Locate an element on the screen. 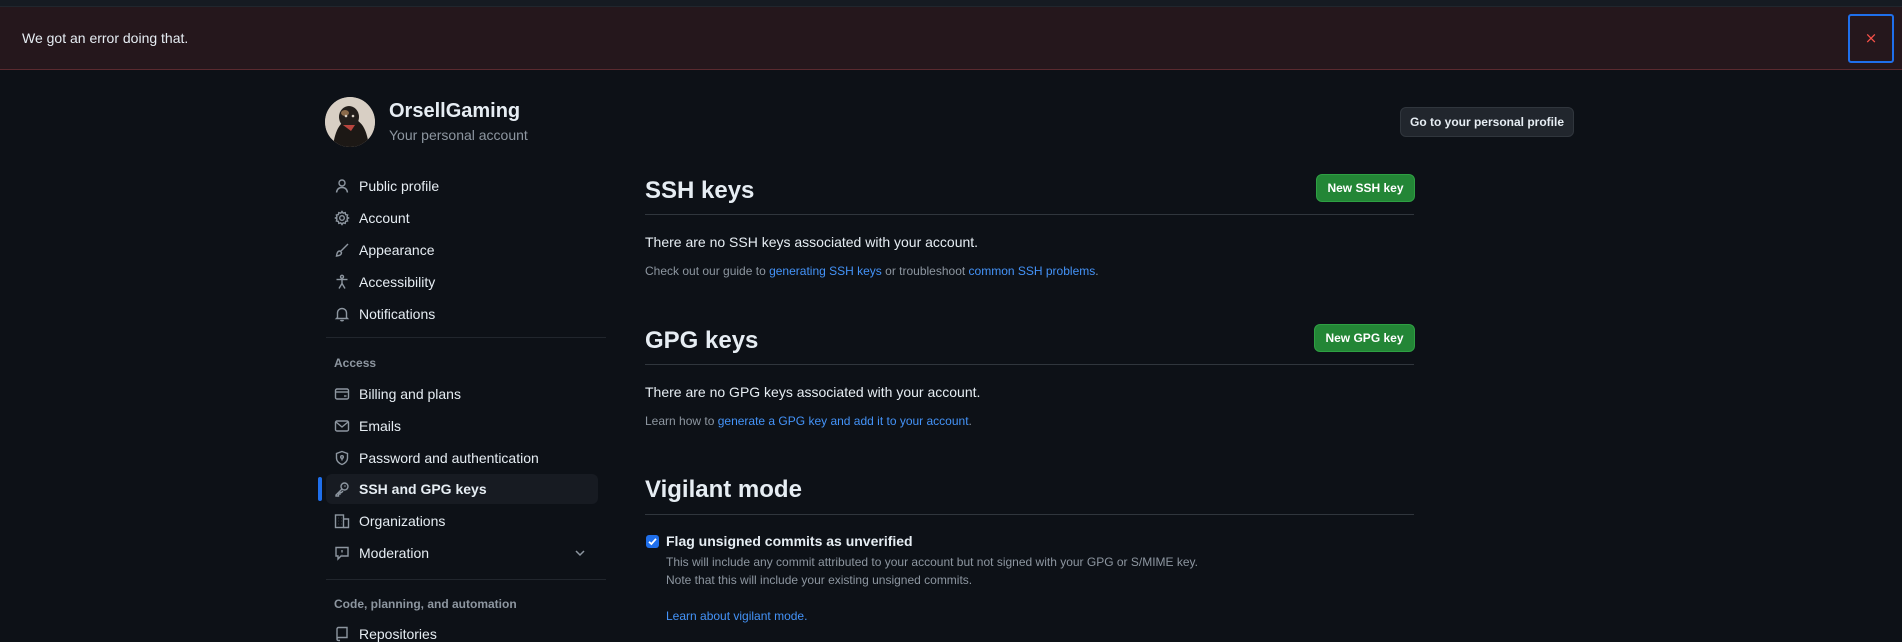  repo-icon is located at coordinates (342, 634).